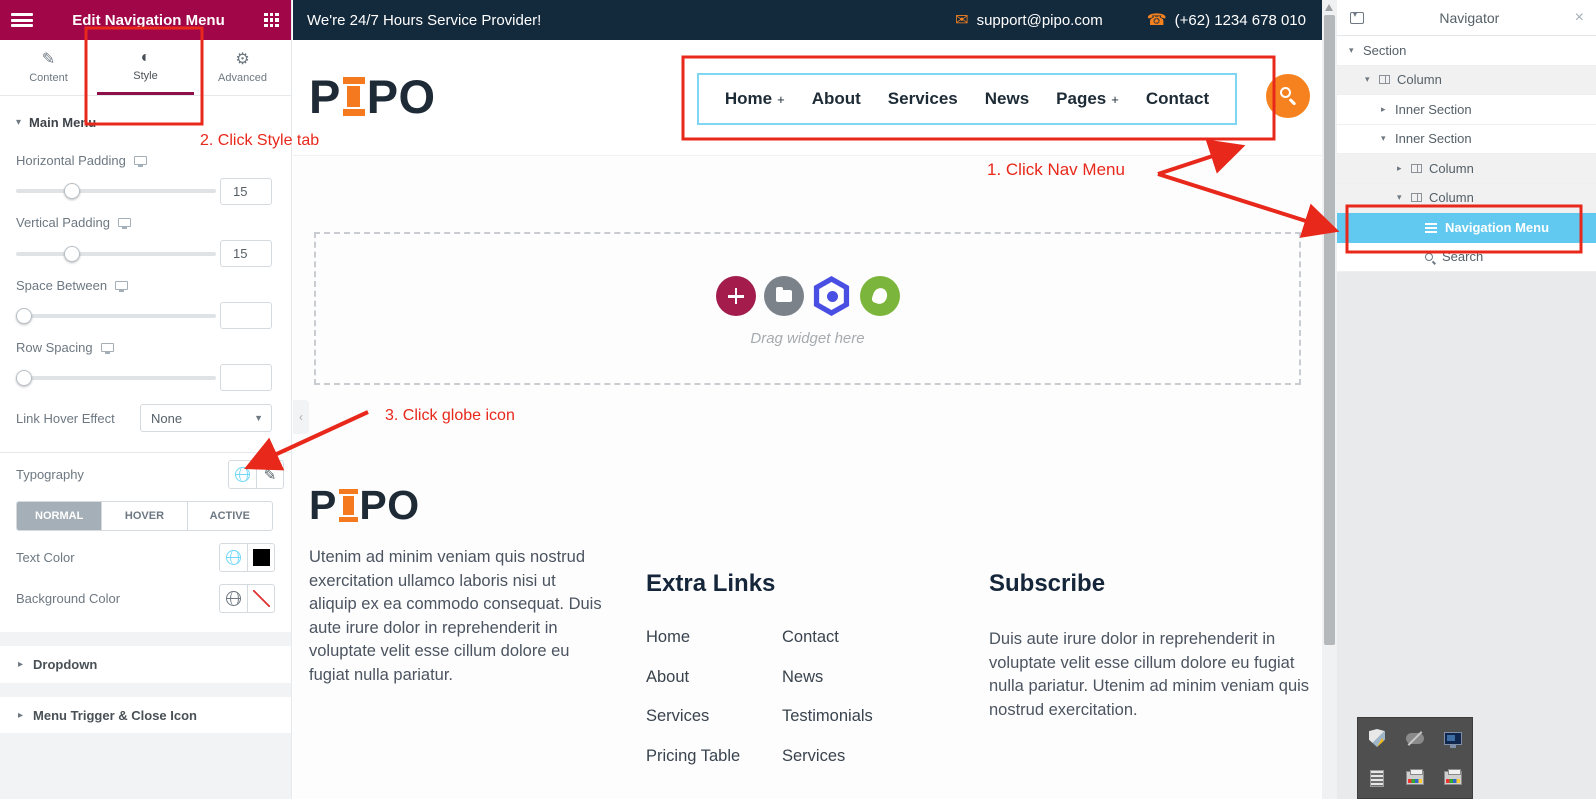 Image resolution: width=1596 pixels, height=799 pixels. Describe the element at coordinates (693, 638) in the screenshot. I see `footer-link-home: Home` at that location.